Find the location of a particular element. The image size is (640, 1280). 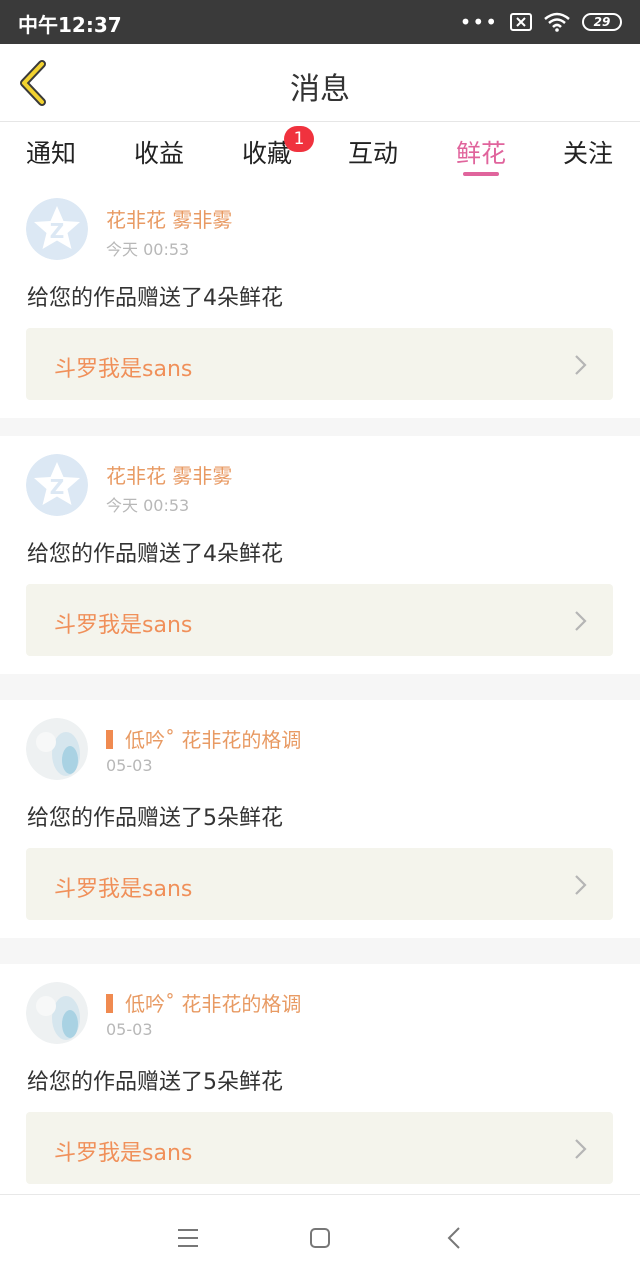

tab-interaction: 互动 is located at coordinates (373, 152).